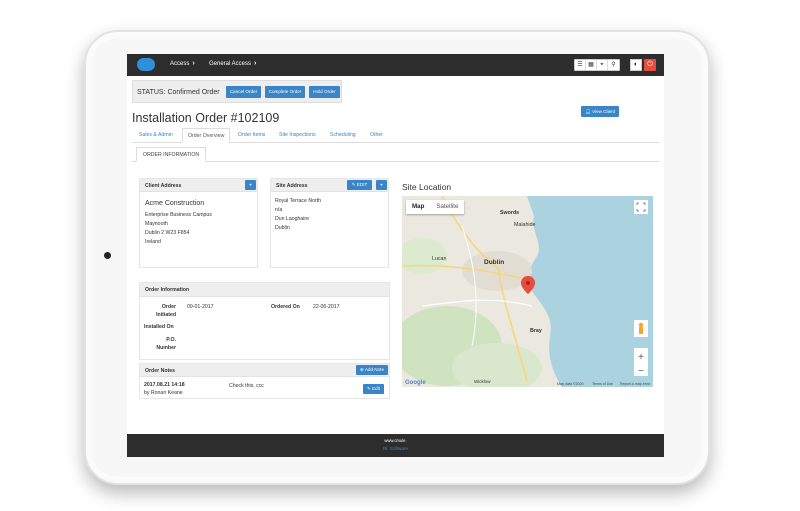  Describe the element at coordinates (613, 65) in the screenshot. I see `search-icon: ⚲` at that location.